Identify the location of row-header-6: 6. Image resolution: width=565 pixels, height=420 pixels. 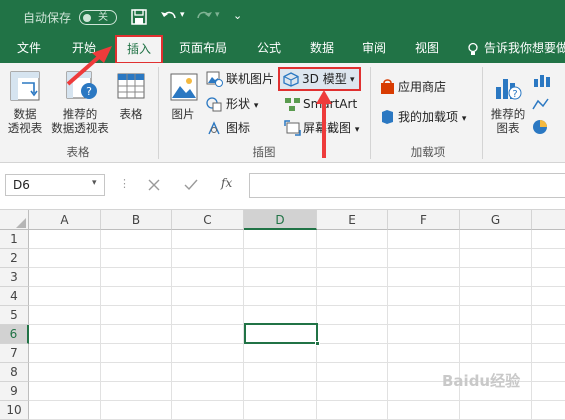
(14, 334).